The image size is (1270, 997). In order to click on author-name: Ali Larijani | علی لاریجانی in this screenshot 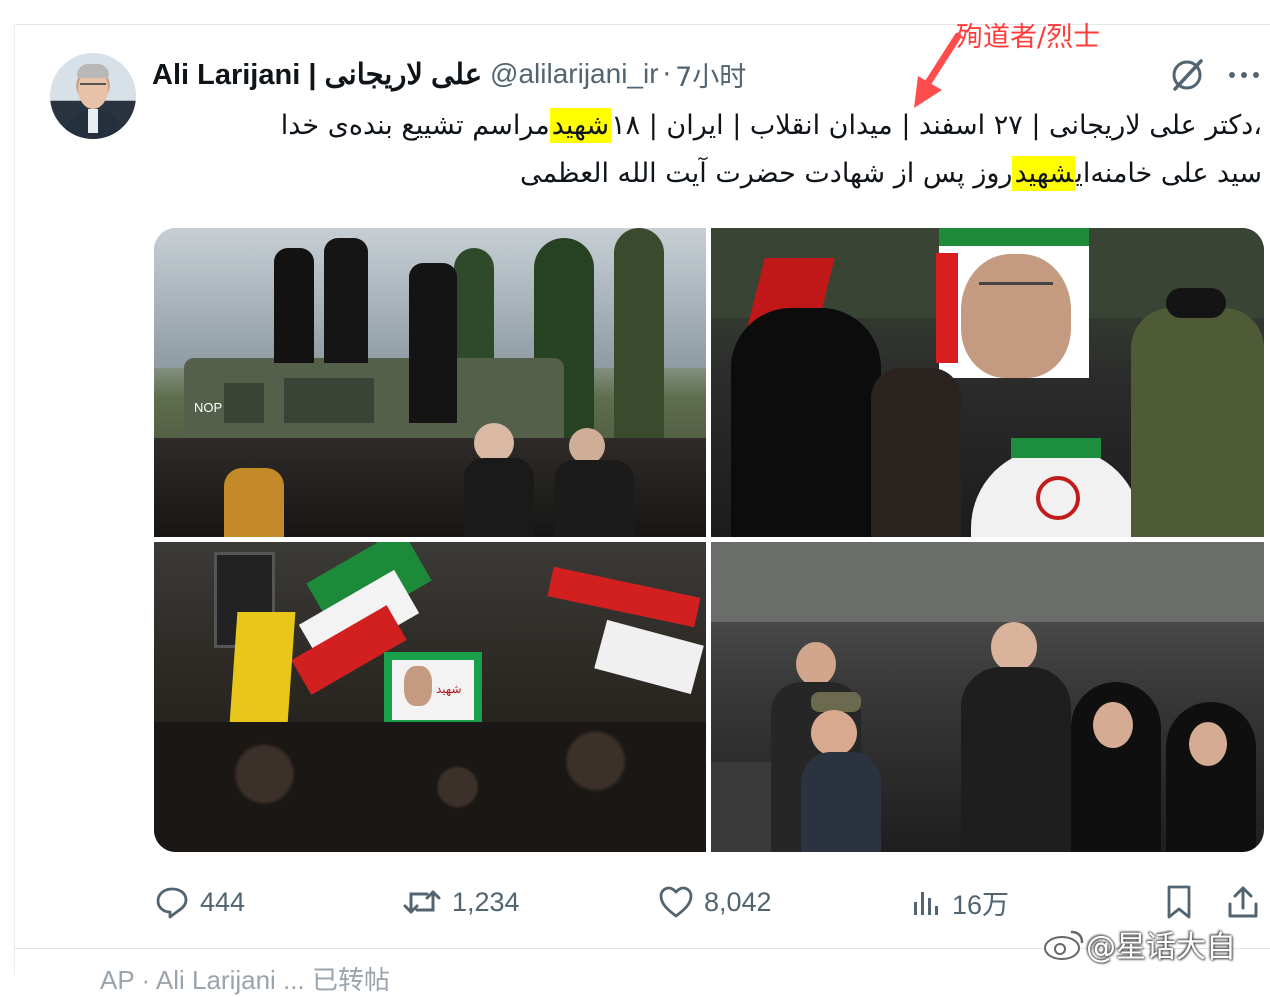, I will do `click(317, 74)`.